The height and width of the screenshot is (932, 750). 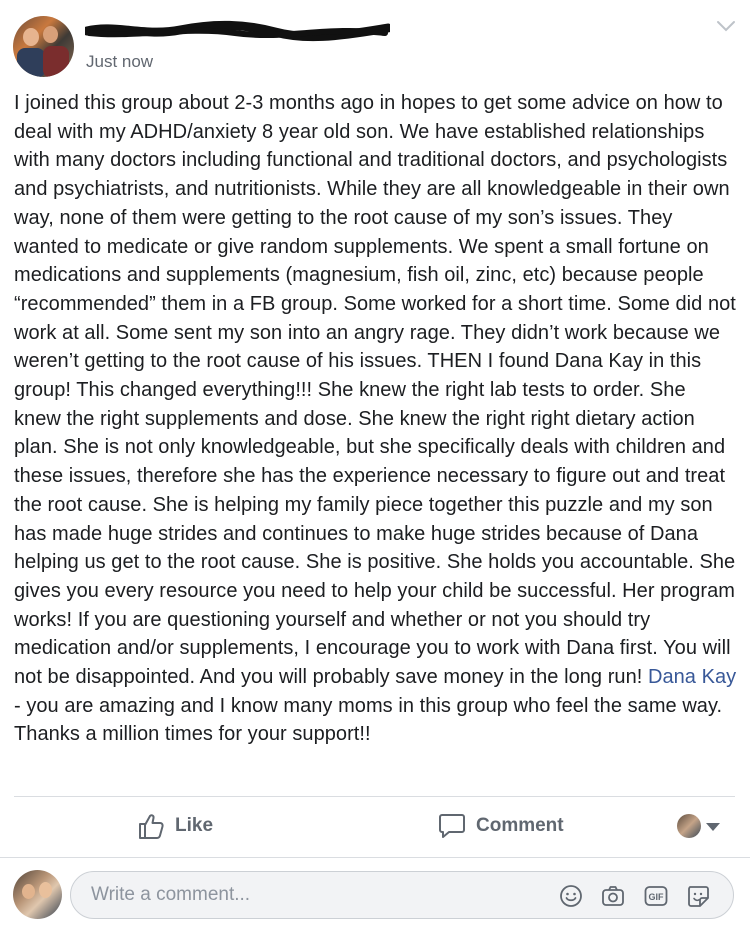 What do you see at coordinates (37, 894) in the screenshot?
I see `current-user-avatar` at bounding box center [37, 894].